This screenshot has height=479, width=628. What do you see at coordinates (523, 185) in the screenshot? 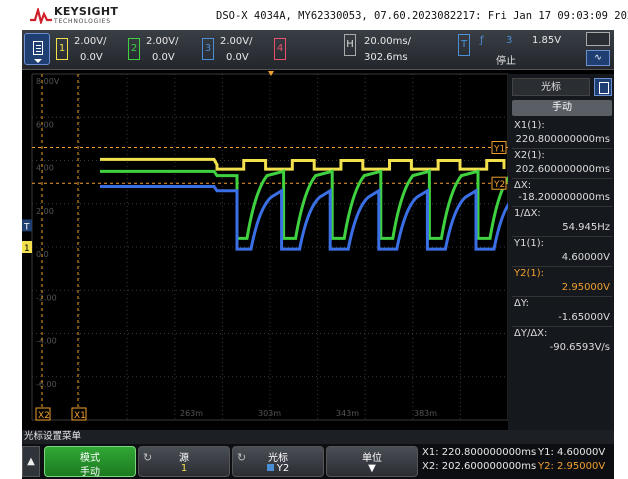
I see `delta-x-label: ΔX:` at bounding box center [523, 185].